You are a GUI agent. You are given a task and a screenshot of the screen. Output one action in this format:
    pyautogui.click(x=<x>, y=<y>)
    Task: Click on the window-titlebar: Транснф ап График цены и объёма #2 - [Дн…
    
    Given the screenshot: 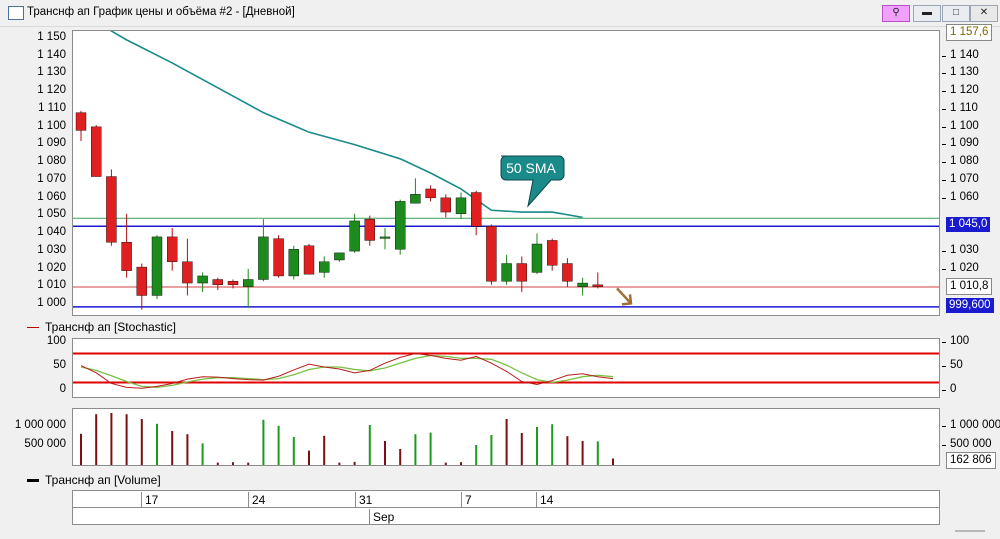 What is the action you would take?
    pyautogui.click(x=500, y=13)
    